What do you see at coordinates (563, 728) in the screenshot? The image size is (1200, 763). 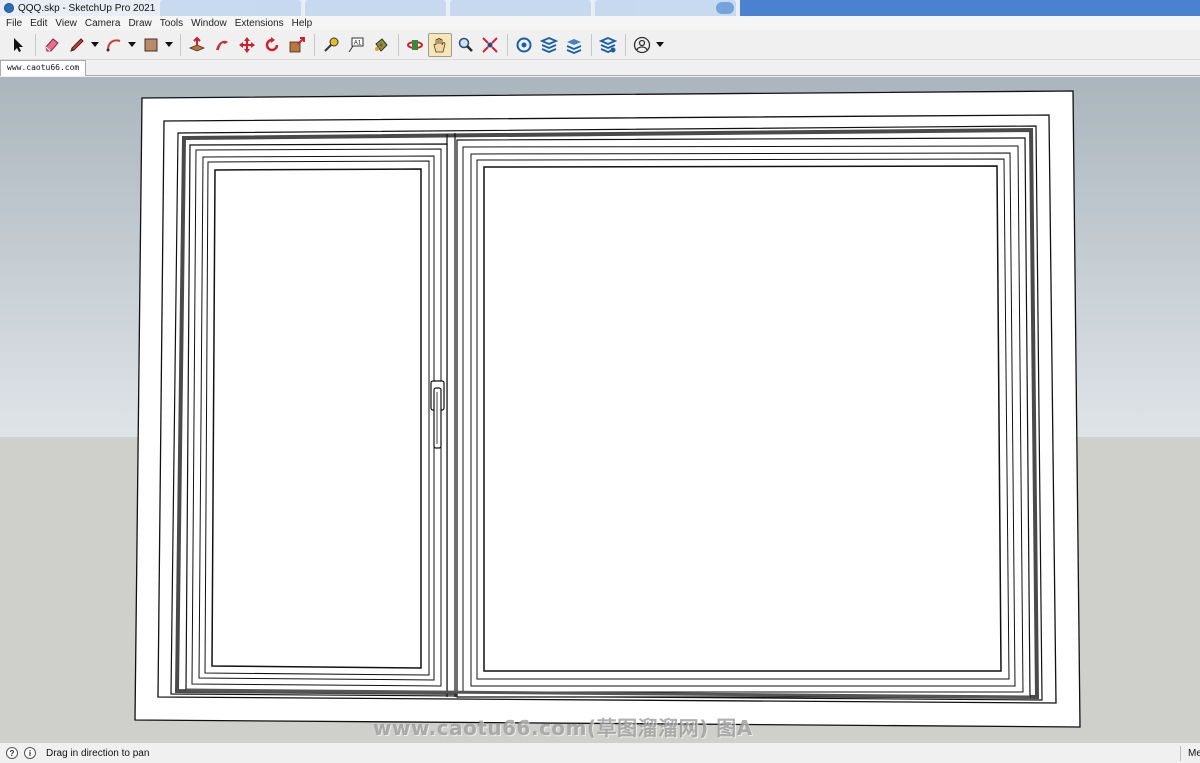 I see `watermark-text: www.caotu66.com(草图溜溜网) 图A` at bounding box center [563, 728].